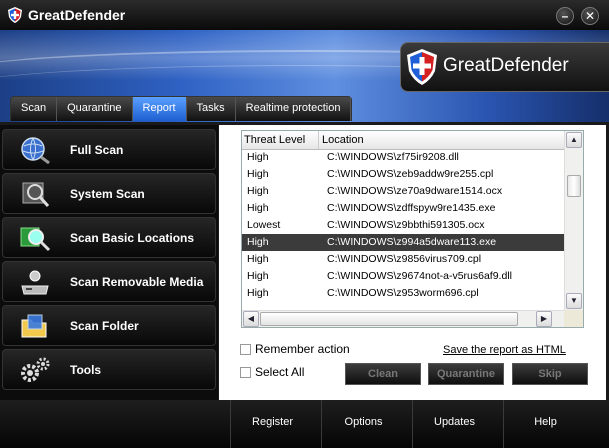  Describe the element at coordinates (504, 350) in the screenshot. I see `save-report-html-link: Save the report as HTML` at that location.